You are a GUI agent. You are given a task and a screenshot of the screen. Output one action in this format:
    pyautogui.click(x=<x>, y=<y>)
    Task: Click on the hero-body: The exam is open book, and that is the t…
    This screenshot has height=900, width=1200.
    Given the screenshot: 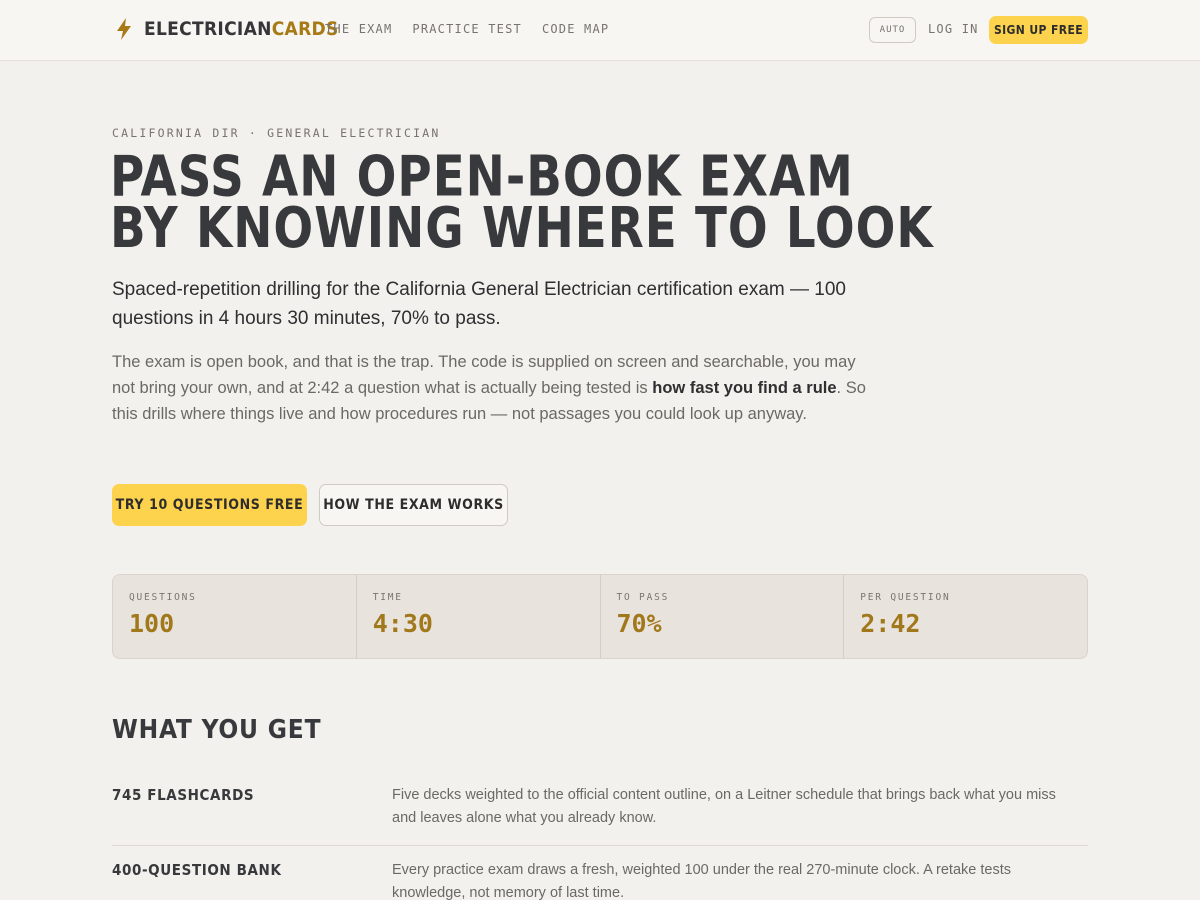 What is the action you would take?
    pyautogui.click(x=492, y=388)
    